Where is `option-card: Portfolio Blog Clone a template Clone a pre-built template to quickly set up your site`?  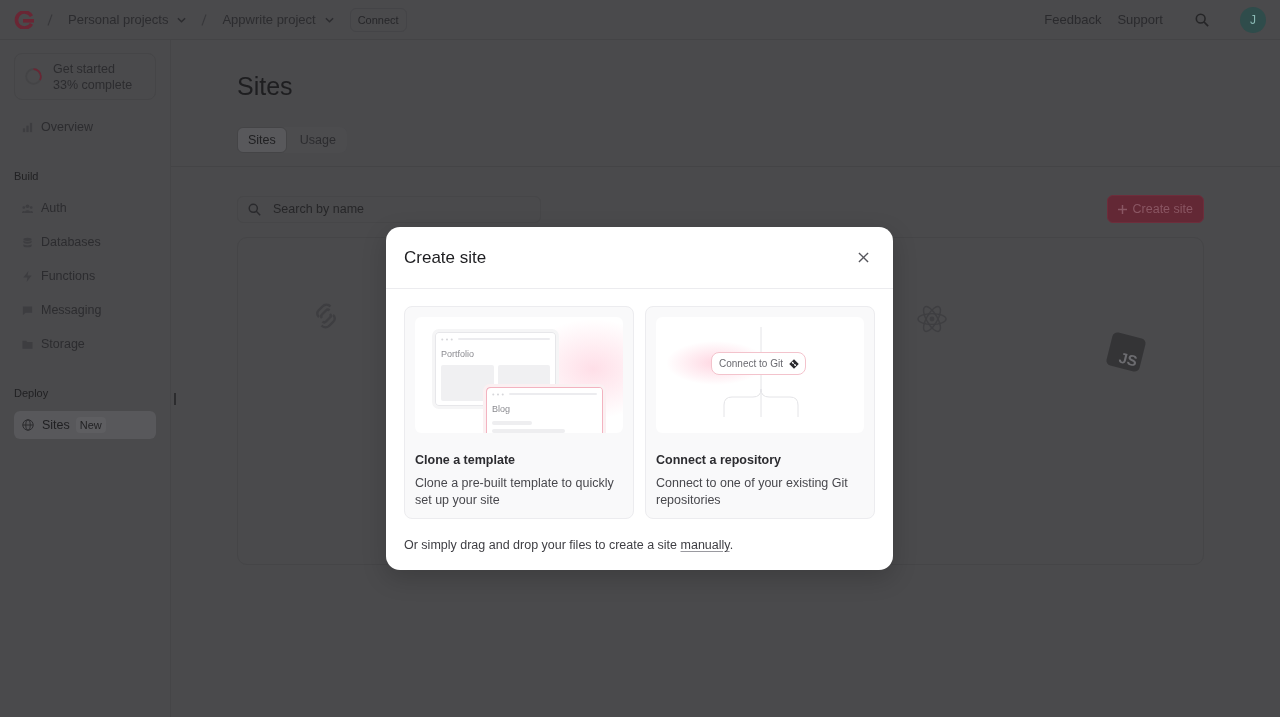 option-card: Portfolio Blog Clone a template Clone a pre-built template to quickly set up your site is located at coordinates (519, 412).